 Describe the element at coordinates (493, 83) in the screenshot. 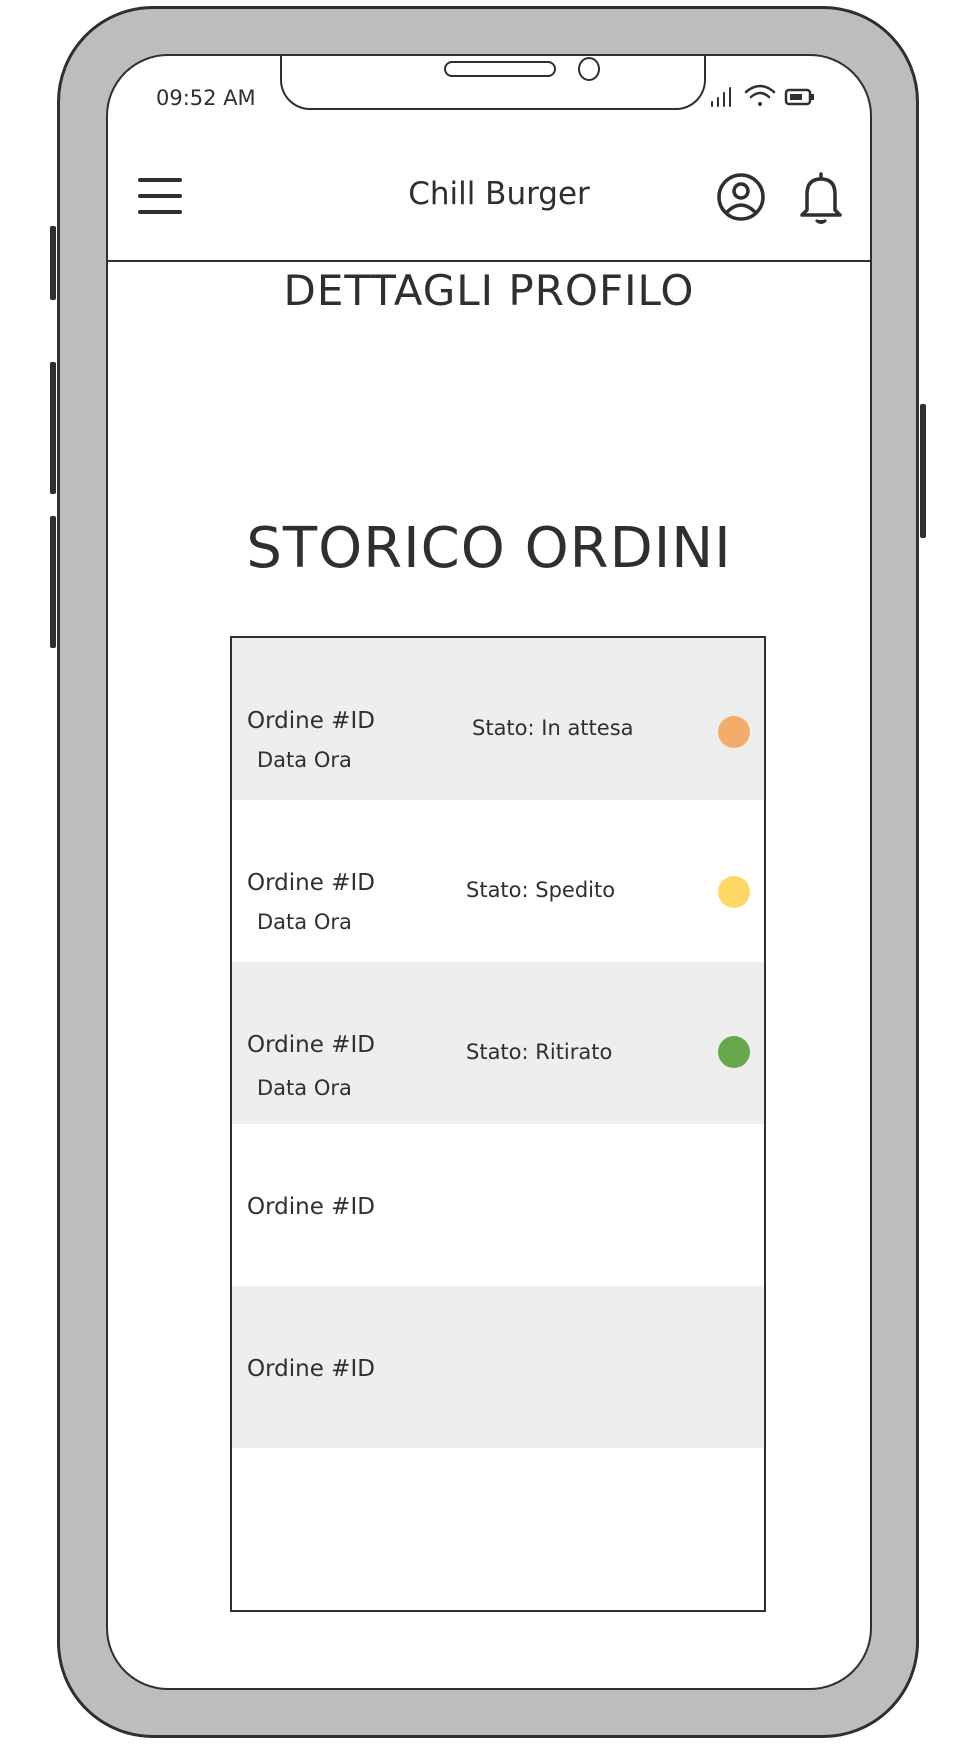

I see `notch` at that location.